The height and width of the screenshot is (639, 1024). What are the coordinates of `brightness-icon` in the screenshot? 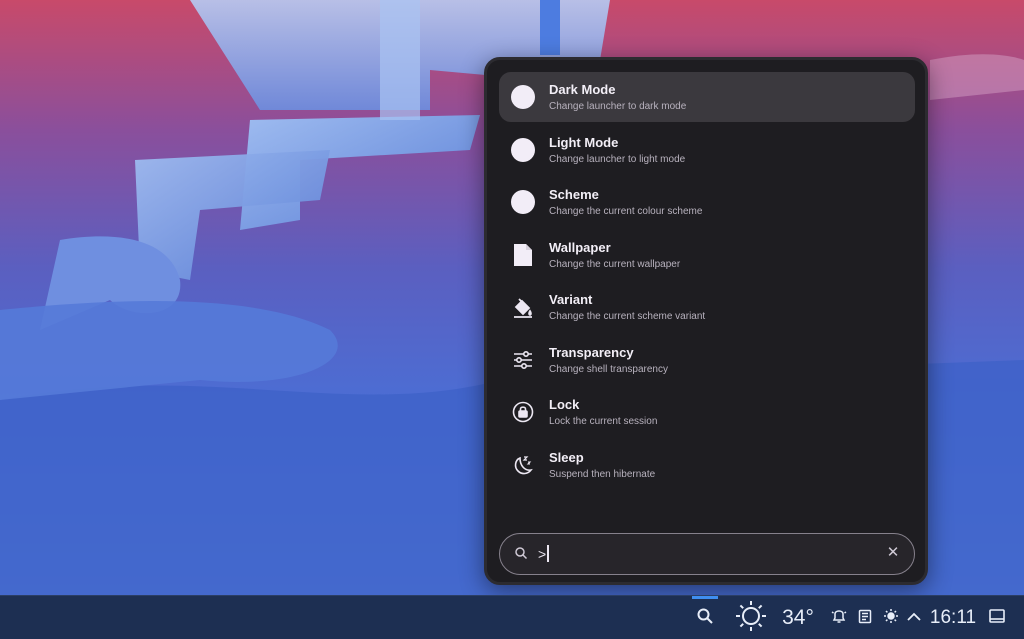 It's located at (891, 618).